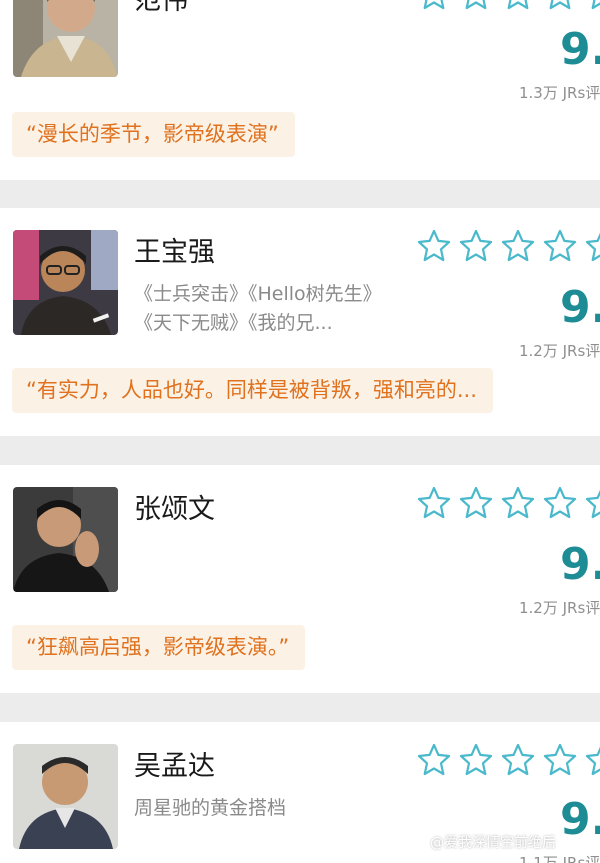 The image size is (600, 863). Describe the element at coordinates (559, 858) in the screenshot. I see `rating-count: 1.1万 JRs评` at that location.